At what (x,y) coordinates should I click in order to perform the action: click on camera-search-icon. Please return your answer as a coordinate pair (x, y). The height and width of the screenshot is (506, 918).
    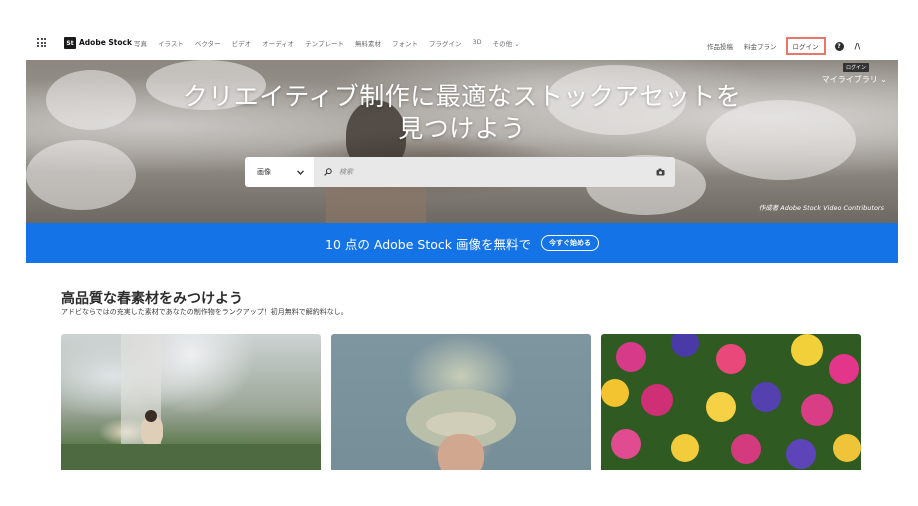
    Looking at the image, I should click on (660, 172).